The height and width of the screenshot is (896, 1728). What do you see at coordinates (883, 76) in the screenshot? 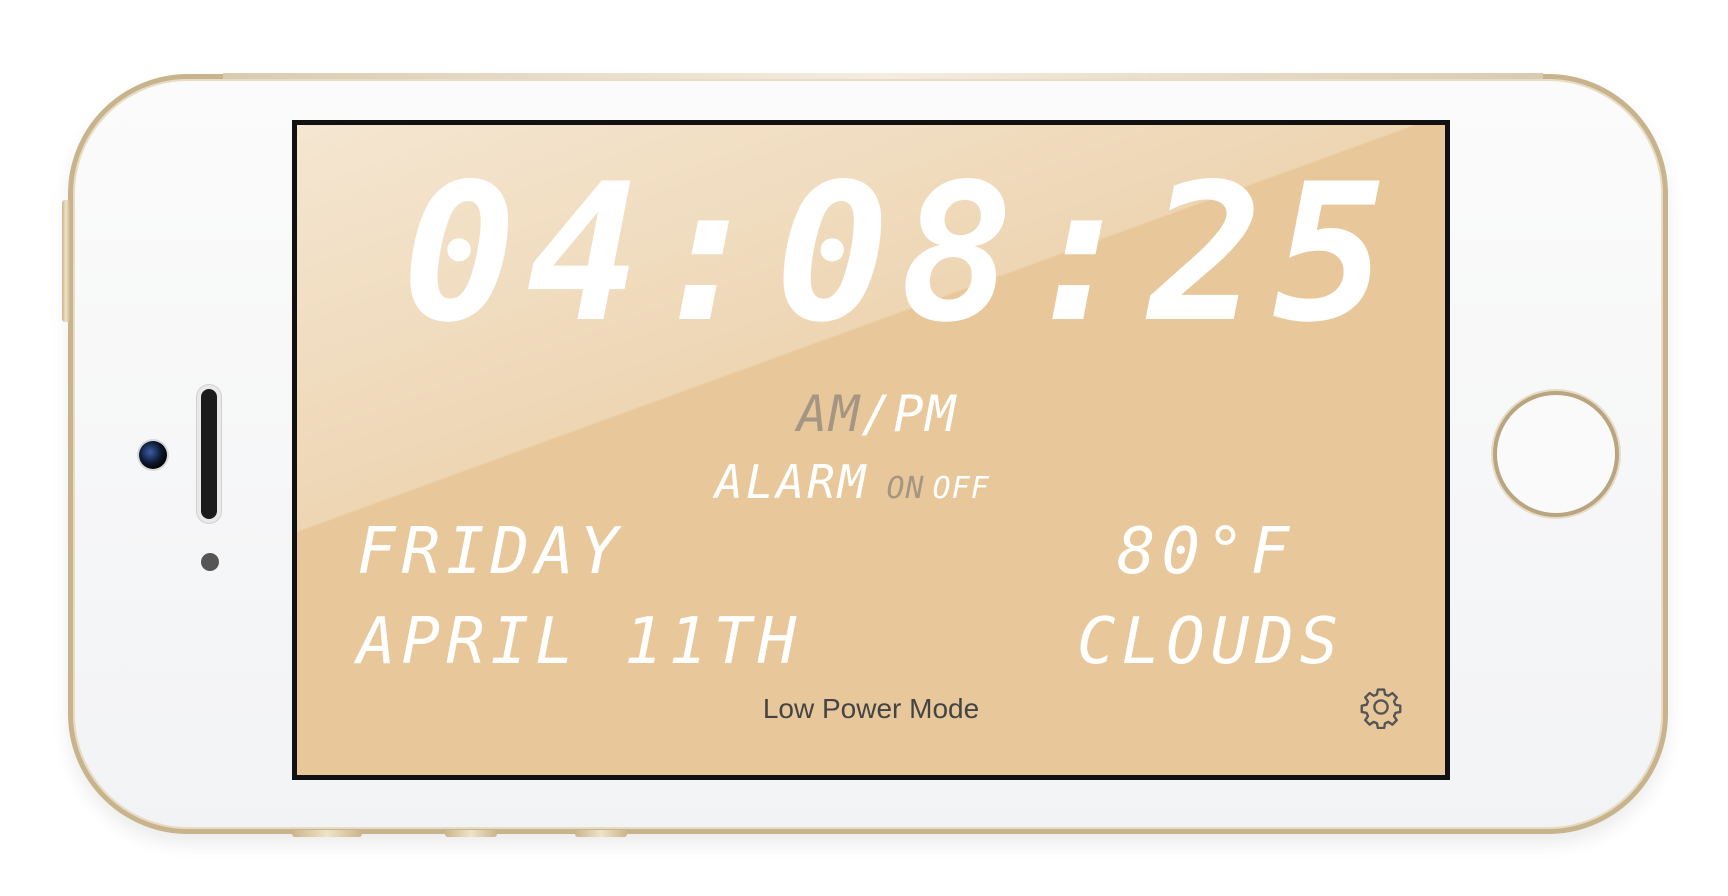
I see `phone-rim` at bounding box center [883, 76].